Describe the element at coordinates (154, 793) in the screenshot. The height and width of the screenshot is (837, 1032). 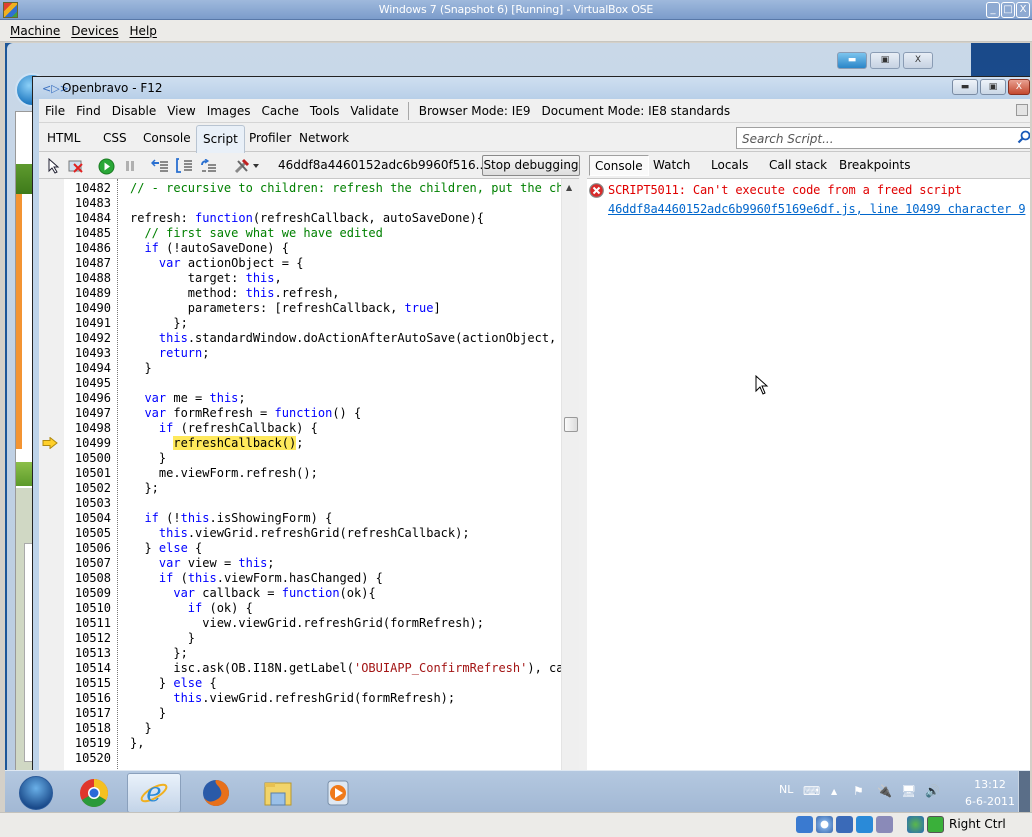
I see `taskbar-internet-explorer: e` at that location.